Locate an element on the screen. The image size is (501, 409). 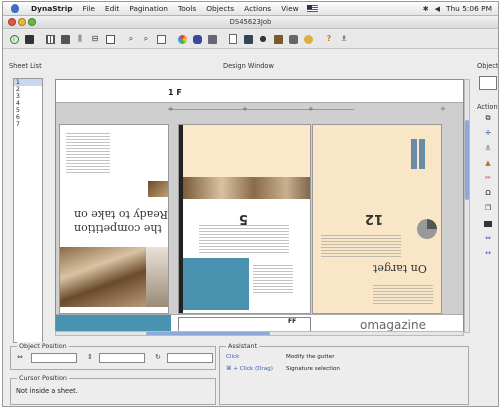
page-left: Ready to take on the competition is located at coordinates (114, 219).